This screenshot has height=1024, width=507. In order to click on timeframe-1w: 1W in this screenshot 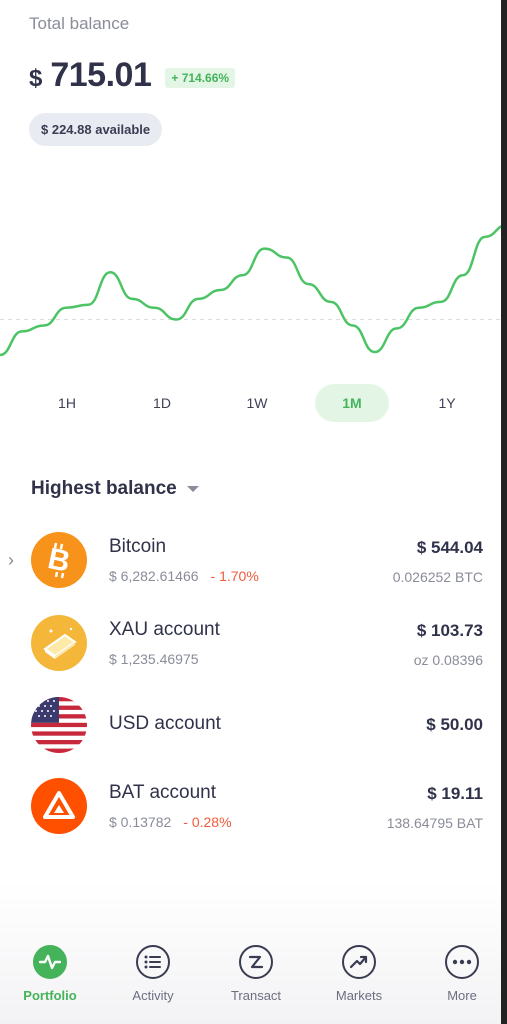, I will do `click(257, 403)`.